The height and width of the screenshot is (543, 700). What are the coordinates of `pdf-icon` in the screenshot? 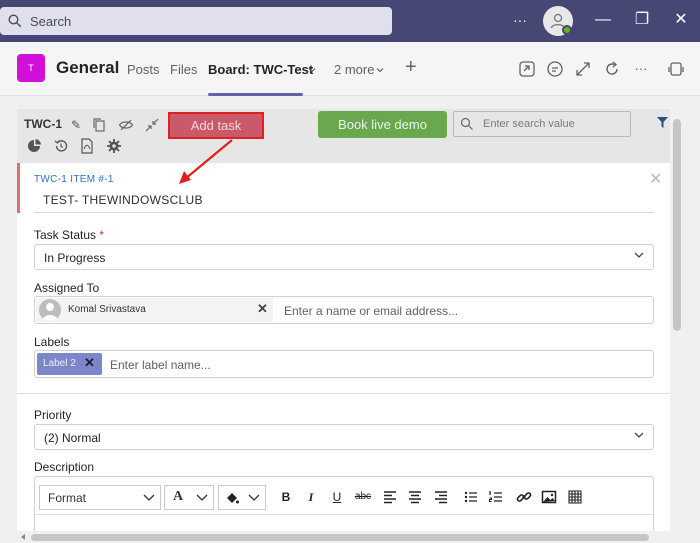 It's located at (87, 146).